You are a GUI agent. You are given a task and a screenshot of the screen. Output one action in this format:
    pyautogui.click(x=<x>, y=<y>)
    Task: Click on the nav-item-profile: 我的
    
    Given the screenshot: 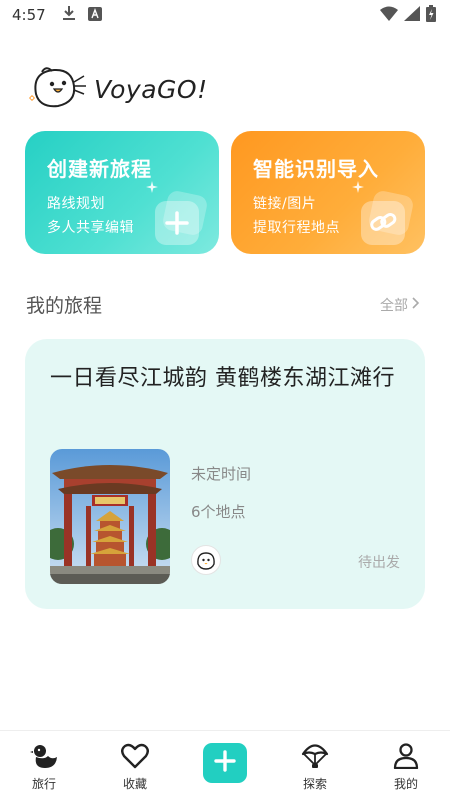 What is the action you would take?
    pyautogui.click(x=406, y=767)
    